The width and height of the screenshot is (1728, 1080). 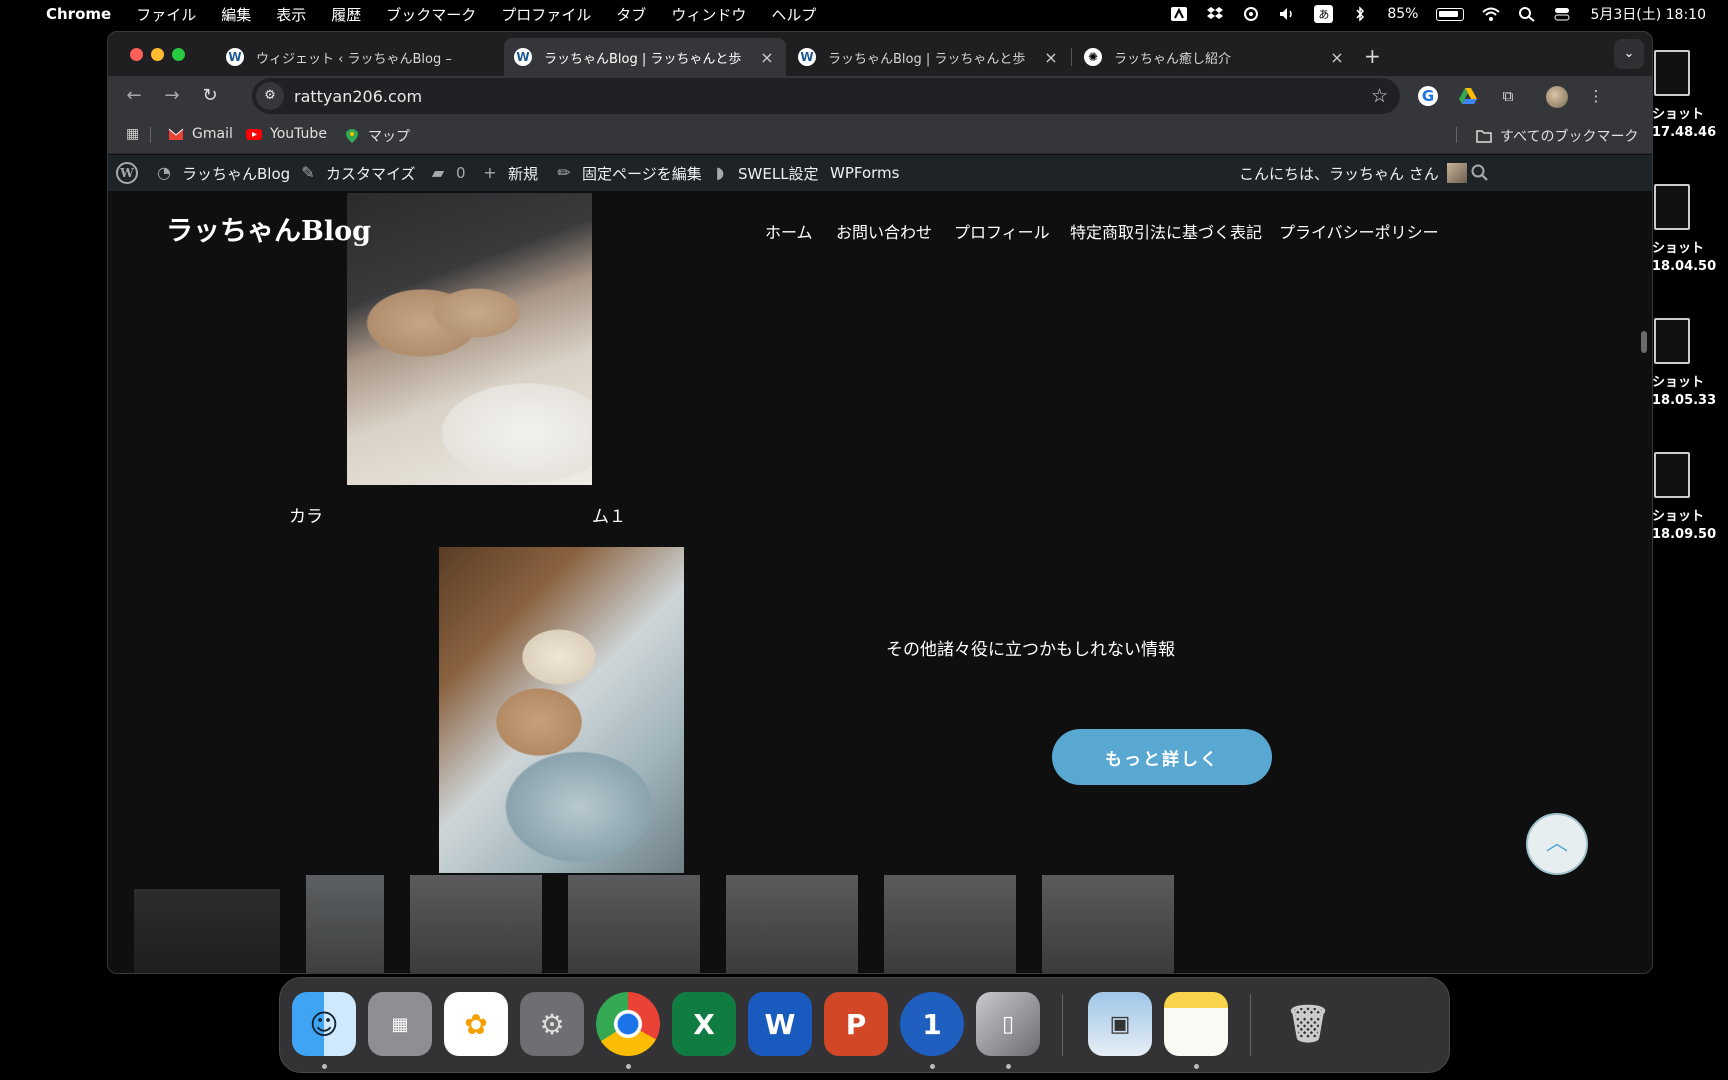 I want to click on site-info-icon: ⚙, so click(x=270, y=96).